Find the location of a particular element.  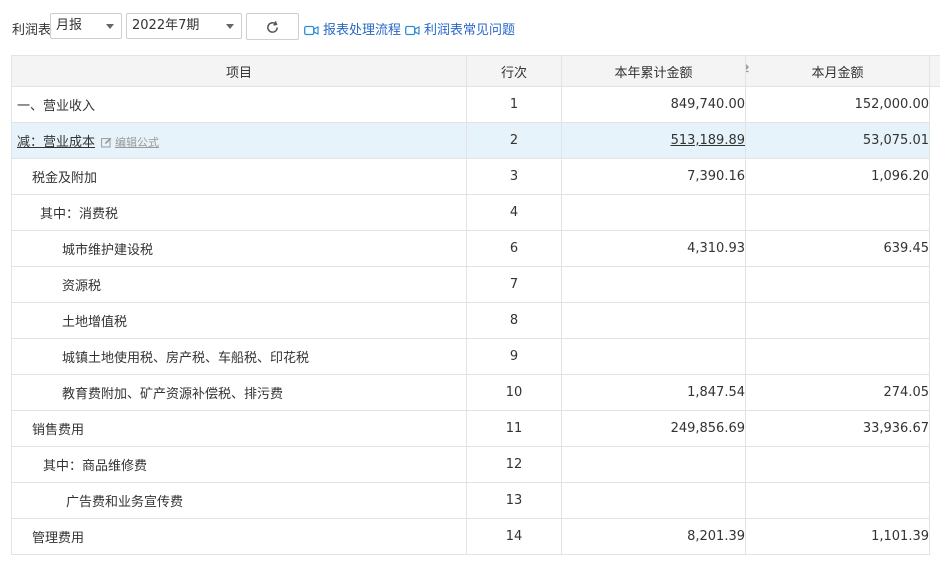

table-row: 管理费用 14 8,201.39 1,101.39 is located at coordinates (475, 536).